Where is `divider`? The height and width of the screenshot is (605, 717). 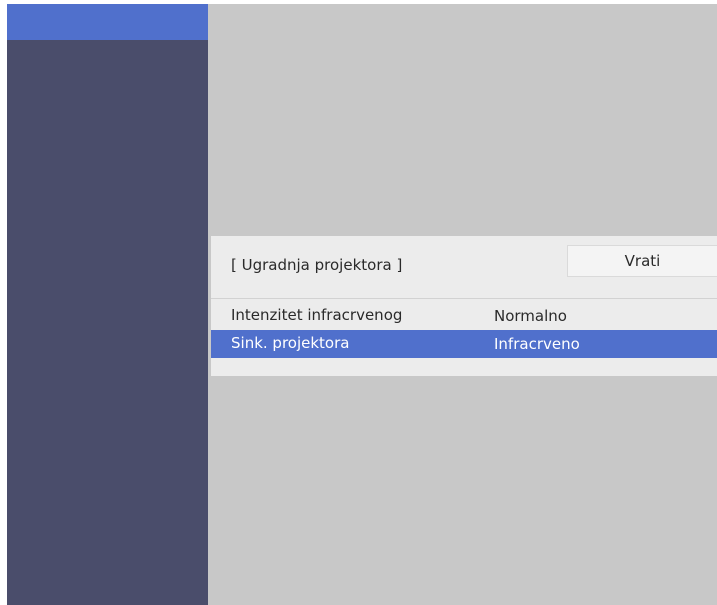 divider is located at coordinates (464, 298).